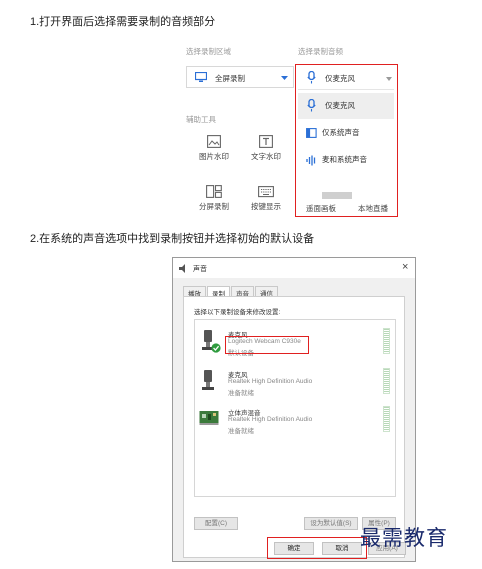 The image size is (482, 569). What do you see at coordinates (200, 269) in the screenshot?
I see `dialog-title: 声音` at bounding box center [200, 269].